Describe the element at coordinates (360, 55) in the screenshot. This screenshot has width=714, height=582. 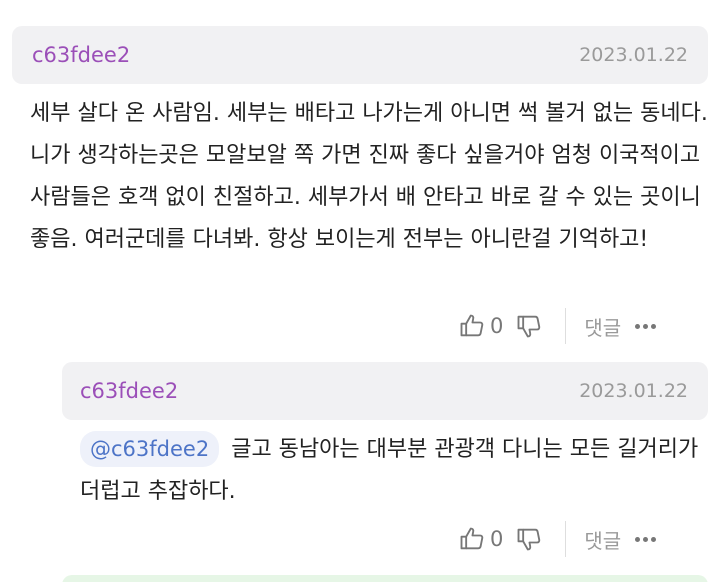
I see `comment-header: c63fdee2 2023.01.22` at that location.